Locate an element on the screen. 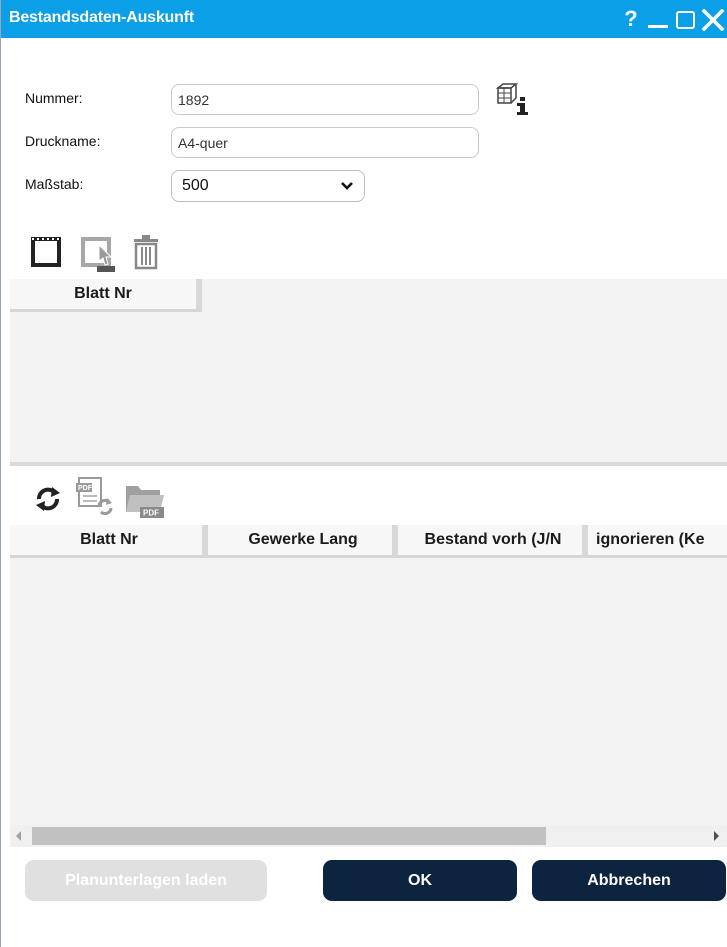 This screenshot has height=947, width=727. pdf-folder-icon: PDF is located at coordinates (146, 500).